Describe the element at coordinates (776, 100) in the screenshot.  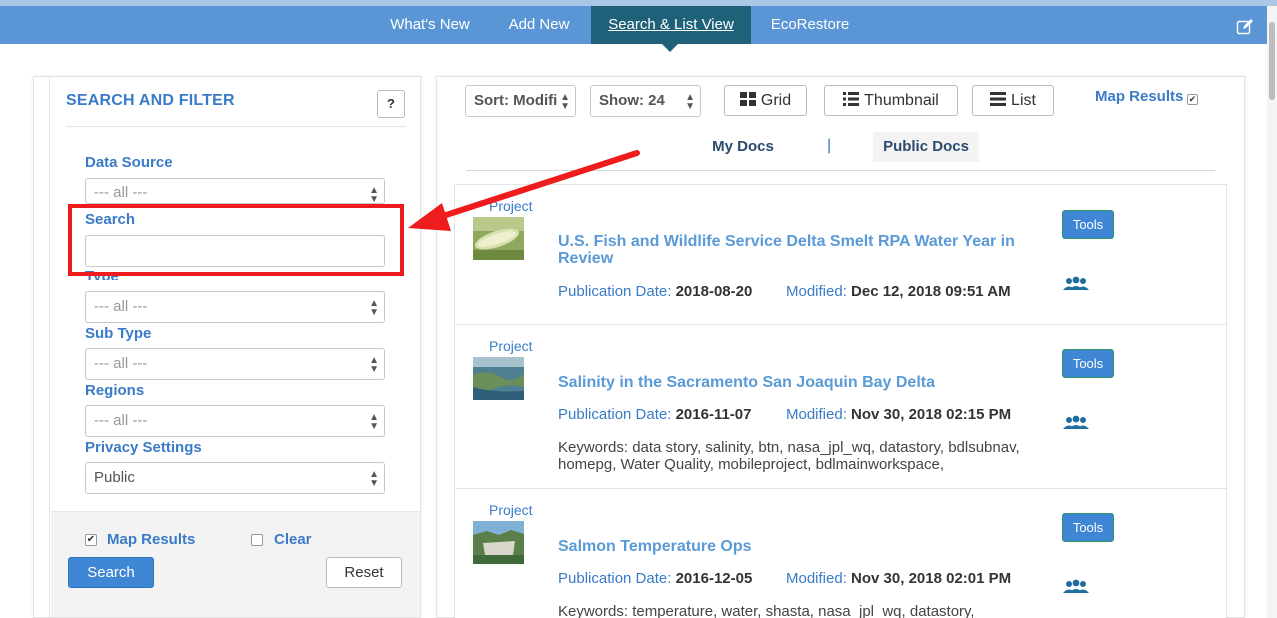
I see `grid-label: Grid` at that location.